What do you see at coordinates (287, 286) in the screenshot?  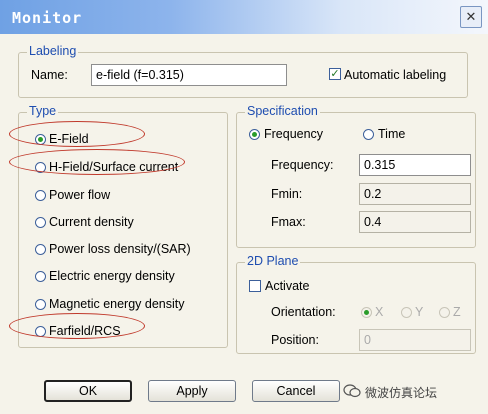 I see `activate-label: Activate` at bounding box center [287, 286].